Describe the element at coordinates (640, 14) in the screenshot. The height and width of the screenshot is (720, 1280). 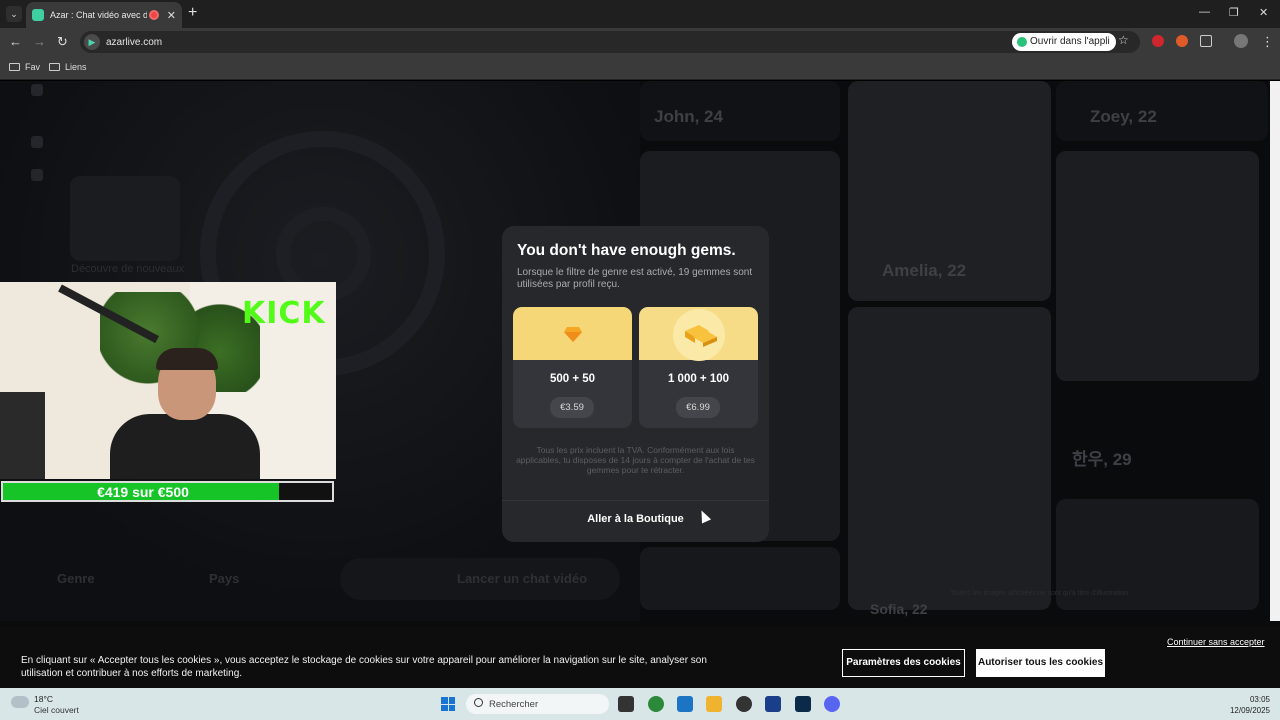
I see `tab-bar: ⌄ Azar : Chat vidéo avec de n ✕ + — ❐ ✕` at that location.